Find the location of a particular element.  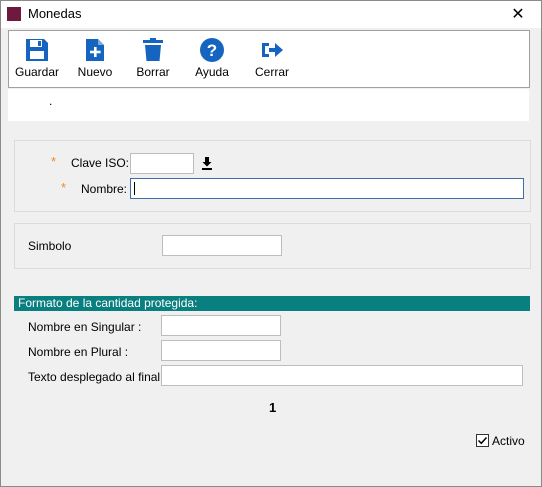

page-number: 1 is located at coordinates (273, 407).